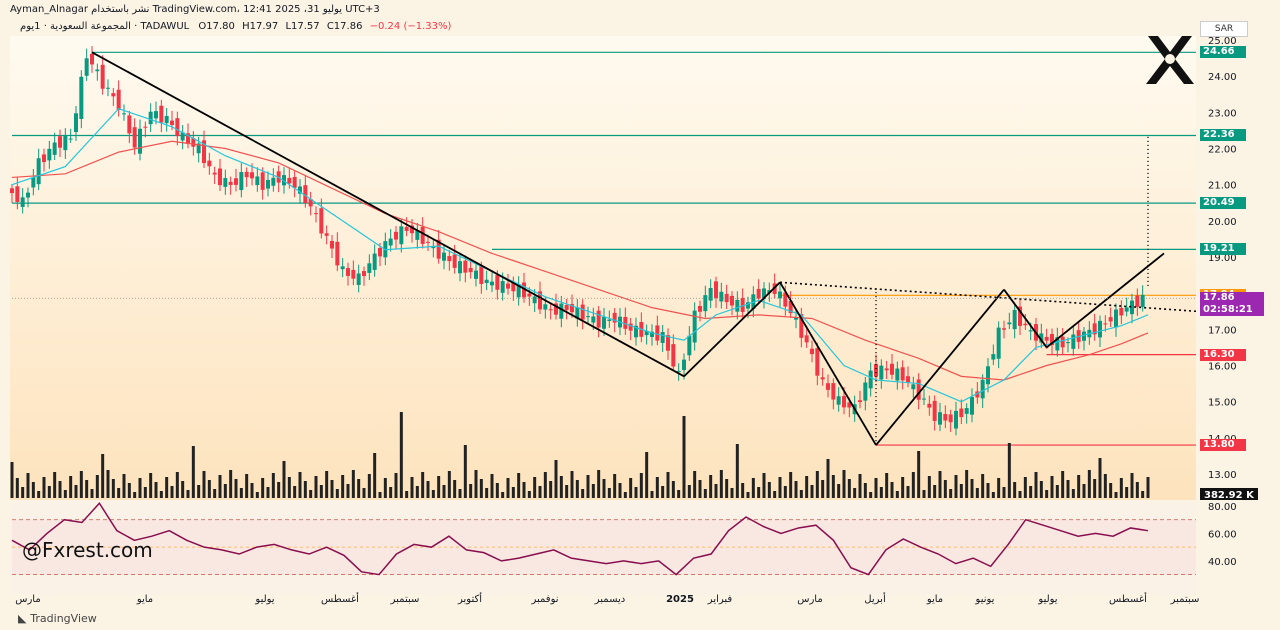 Image resolution: width=1280 pixels, height=630 pixels. I want to click on rsi-band-fill, so click(604, 547).